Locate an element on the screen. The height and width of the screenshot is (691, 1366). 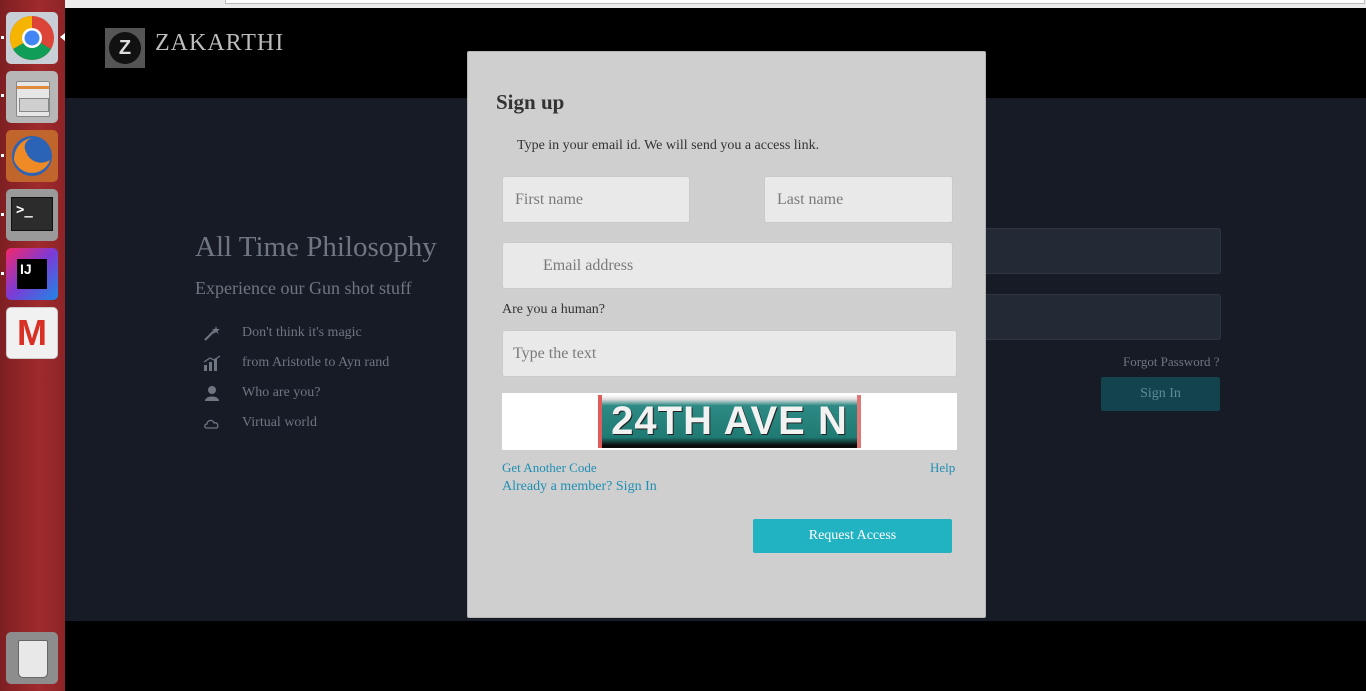
intellij-icon: IJ is located at coordinates (32, 274).